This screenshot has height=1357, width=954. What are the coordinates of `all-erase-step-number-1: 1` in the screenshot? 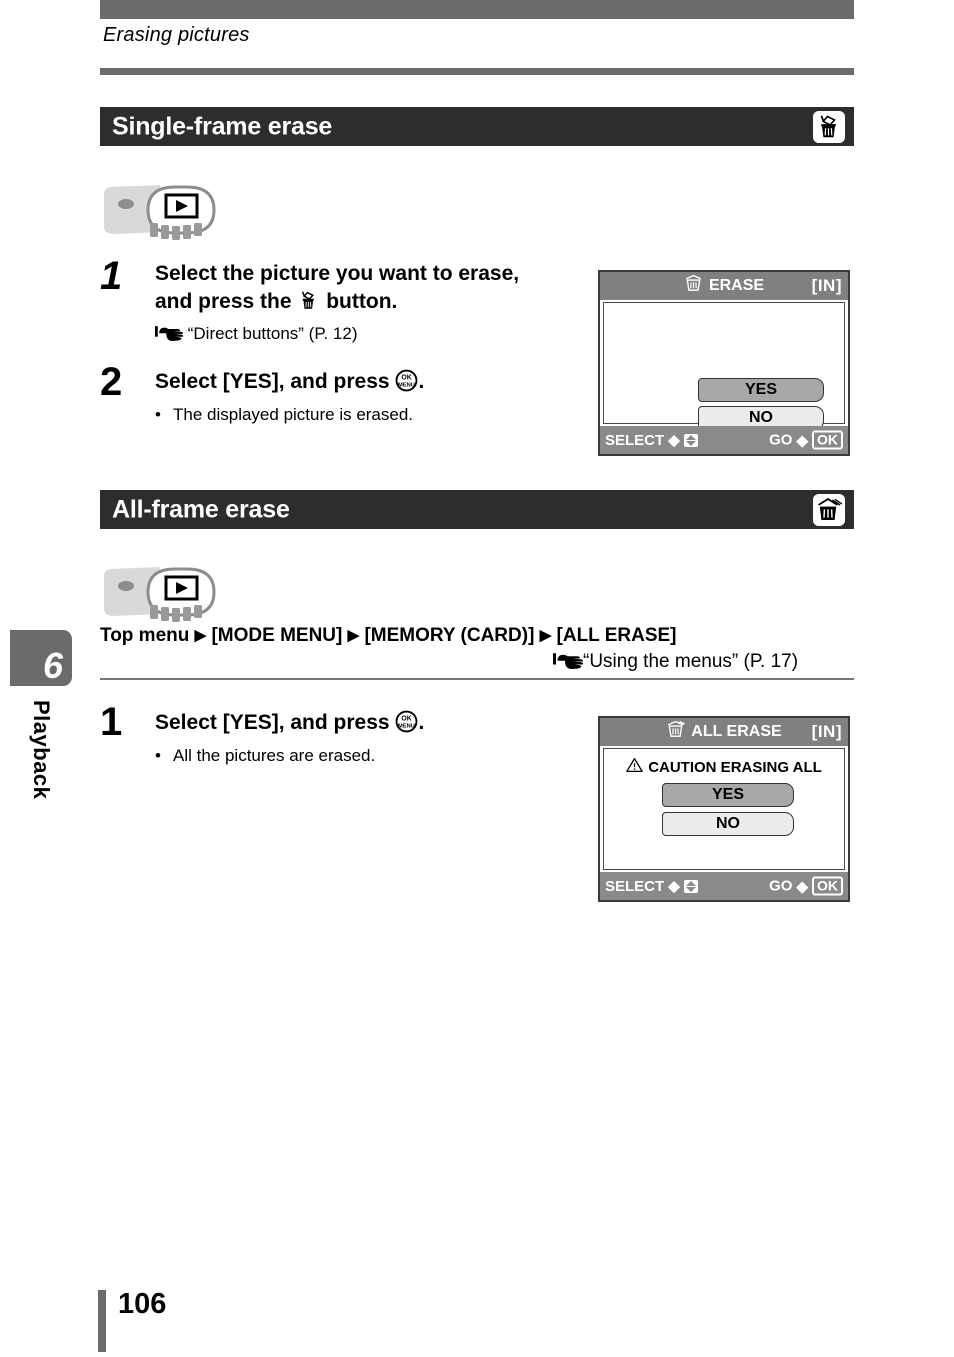 It's located at (111, 722).